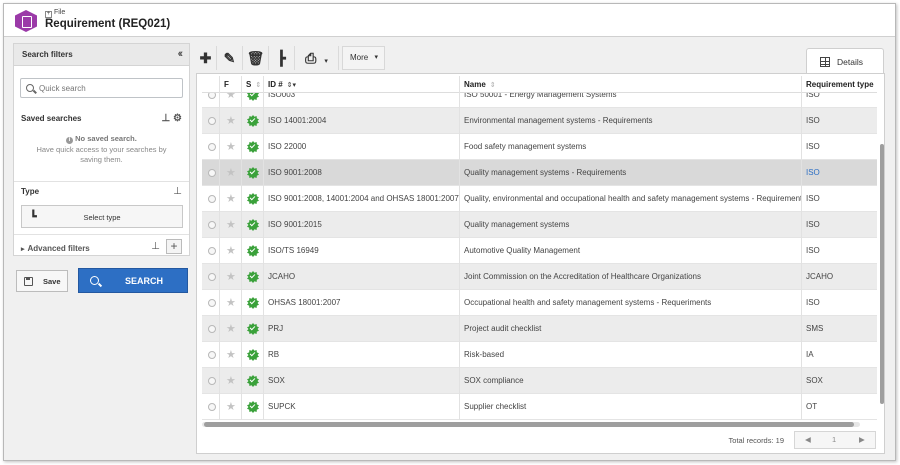  What do you see at coordinates (258, 85) in the screenshot?
I see `sort-icon: ⇕` at bounding box center [258, 85].